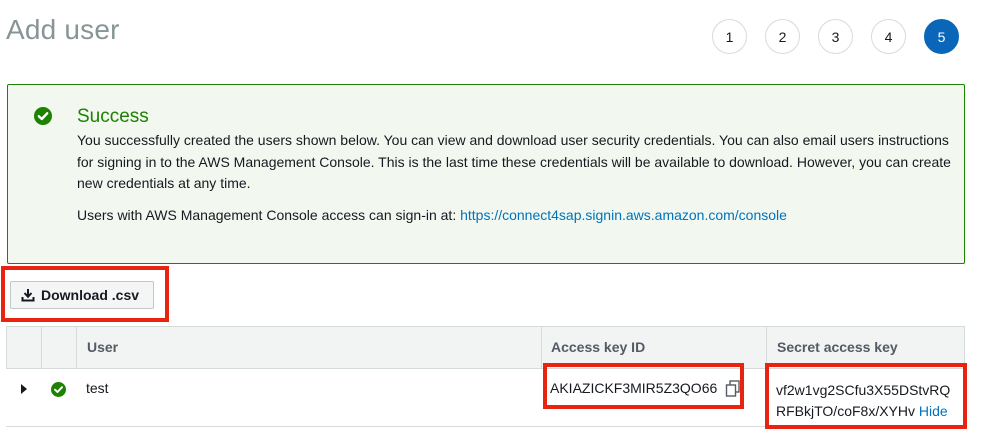  What do you see at coordinates (309, 347) in the screenshot?
I see `header-user: User` at bounding box center [309, 347].